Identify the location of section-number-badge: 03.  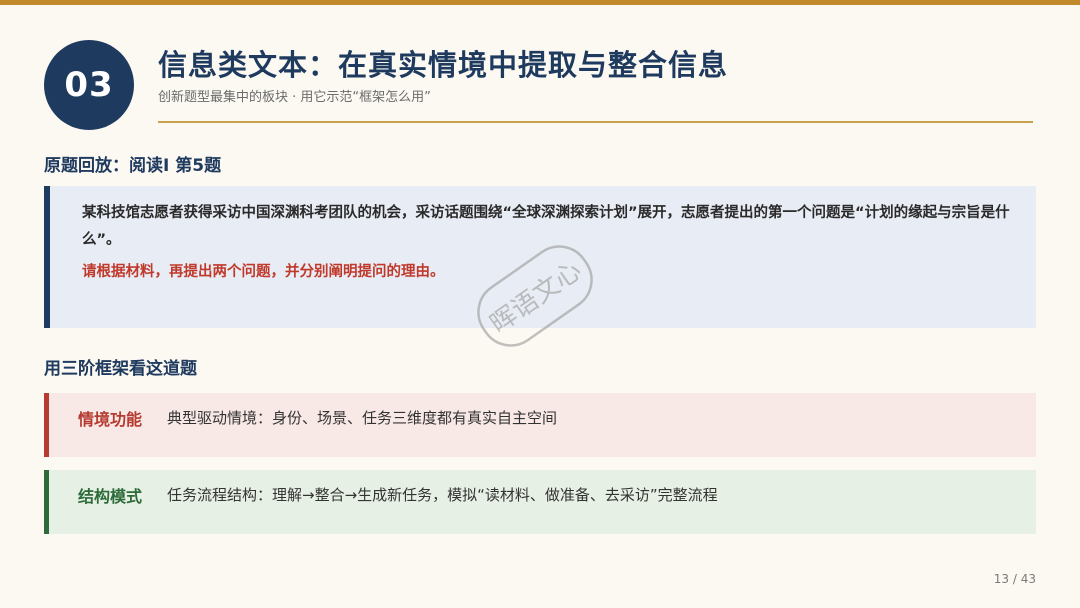
(89, 85).